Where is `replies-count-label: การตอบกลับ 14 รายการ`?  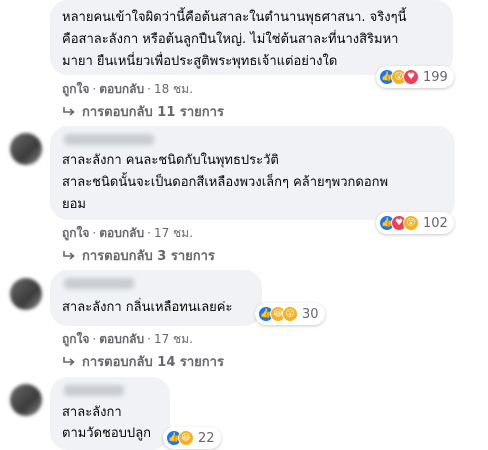 replies-count-label: การตอบกลับ 14 รายการ is located at coordinates (153, 362).